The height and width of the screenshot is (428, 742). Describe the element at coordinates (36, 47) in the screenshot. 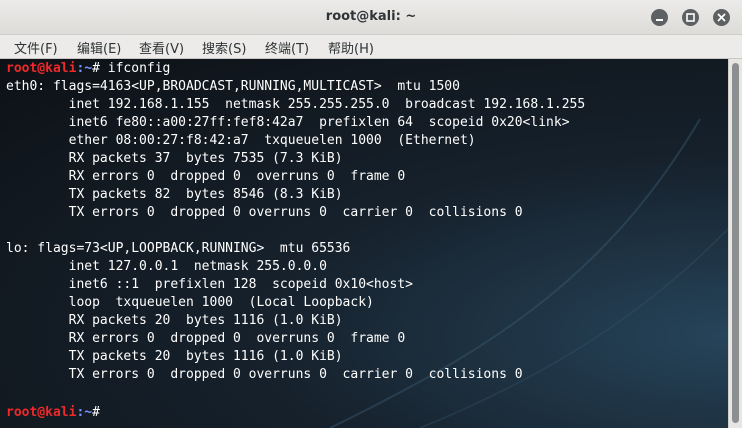

I see `menu-file: 文件(F)` at that location.